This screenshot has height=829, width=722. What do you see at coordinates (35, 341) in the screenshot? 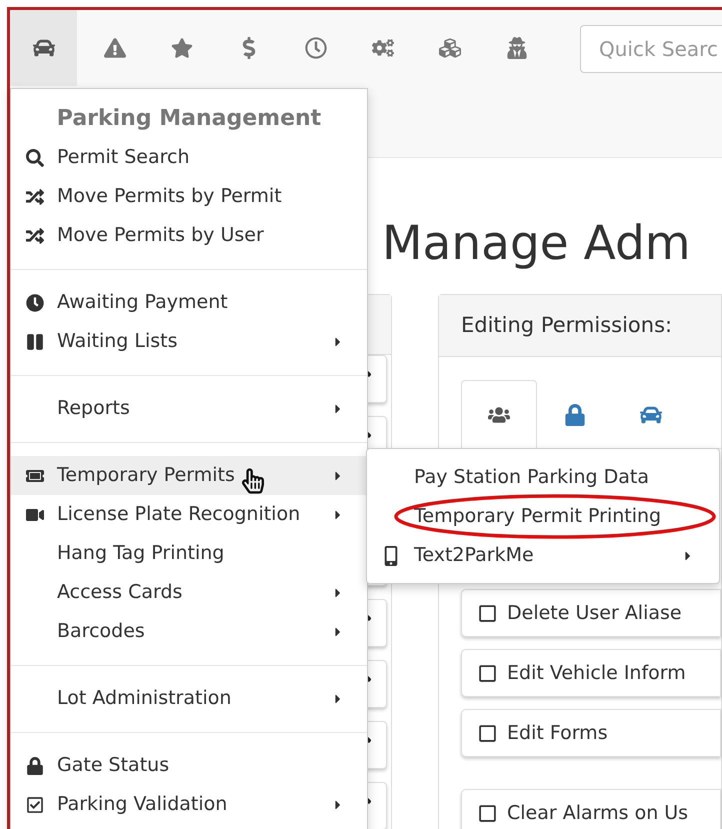
I see `pause-icon` at bounding box center [35, 341].